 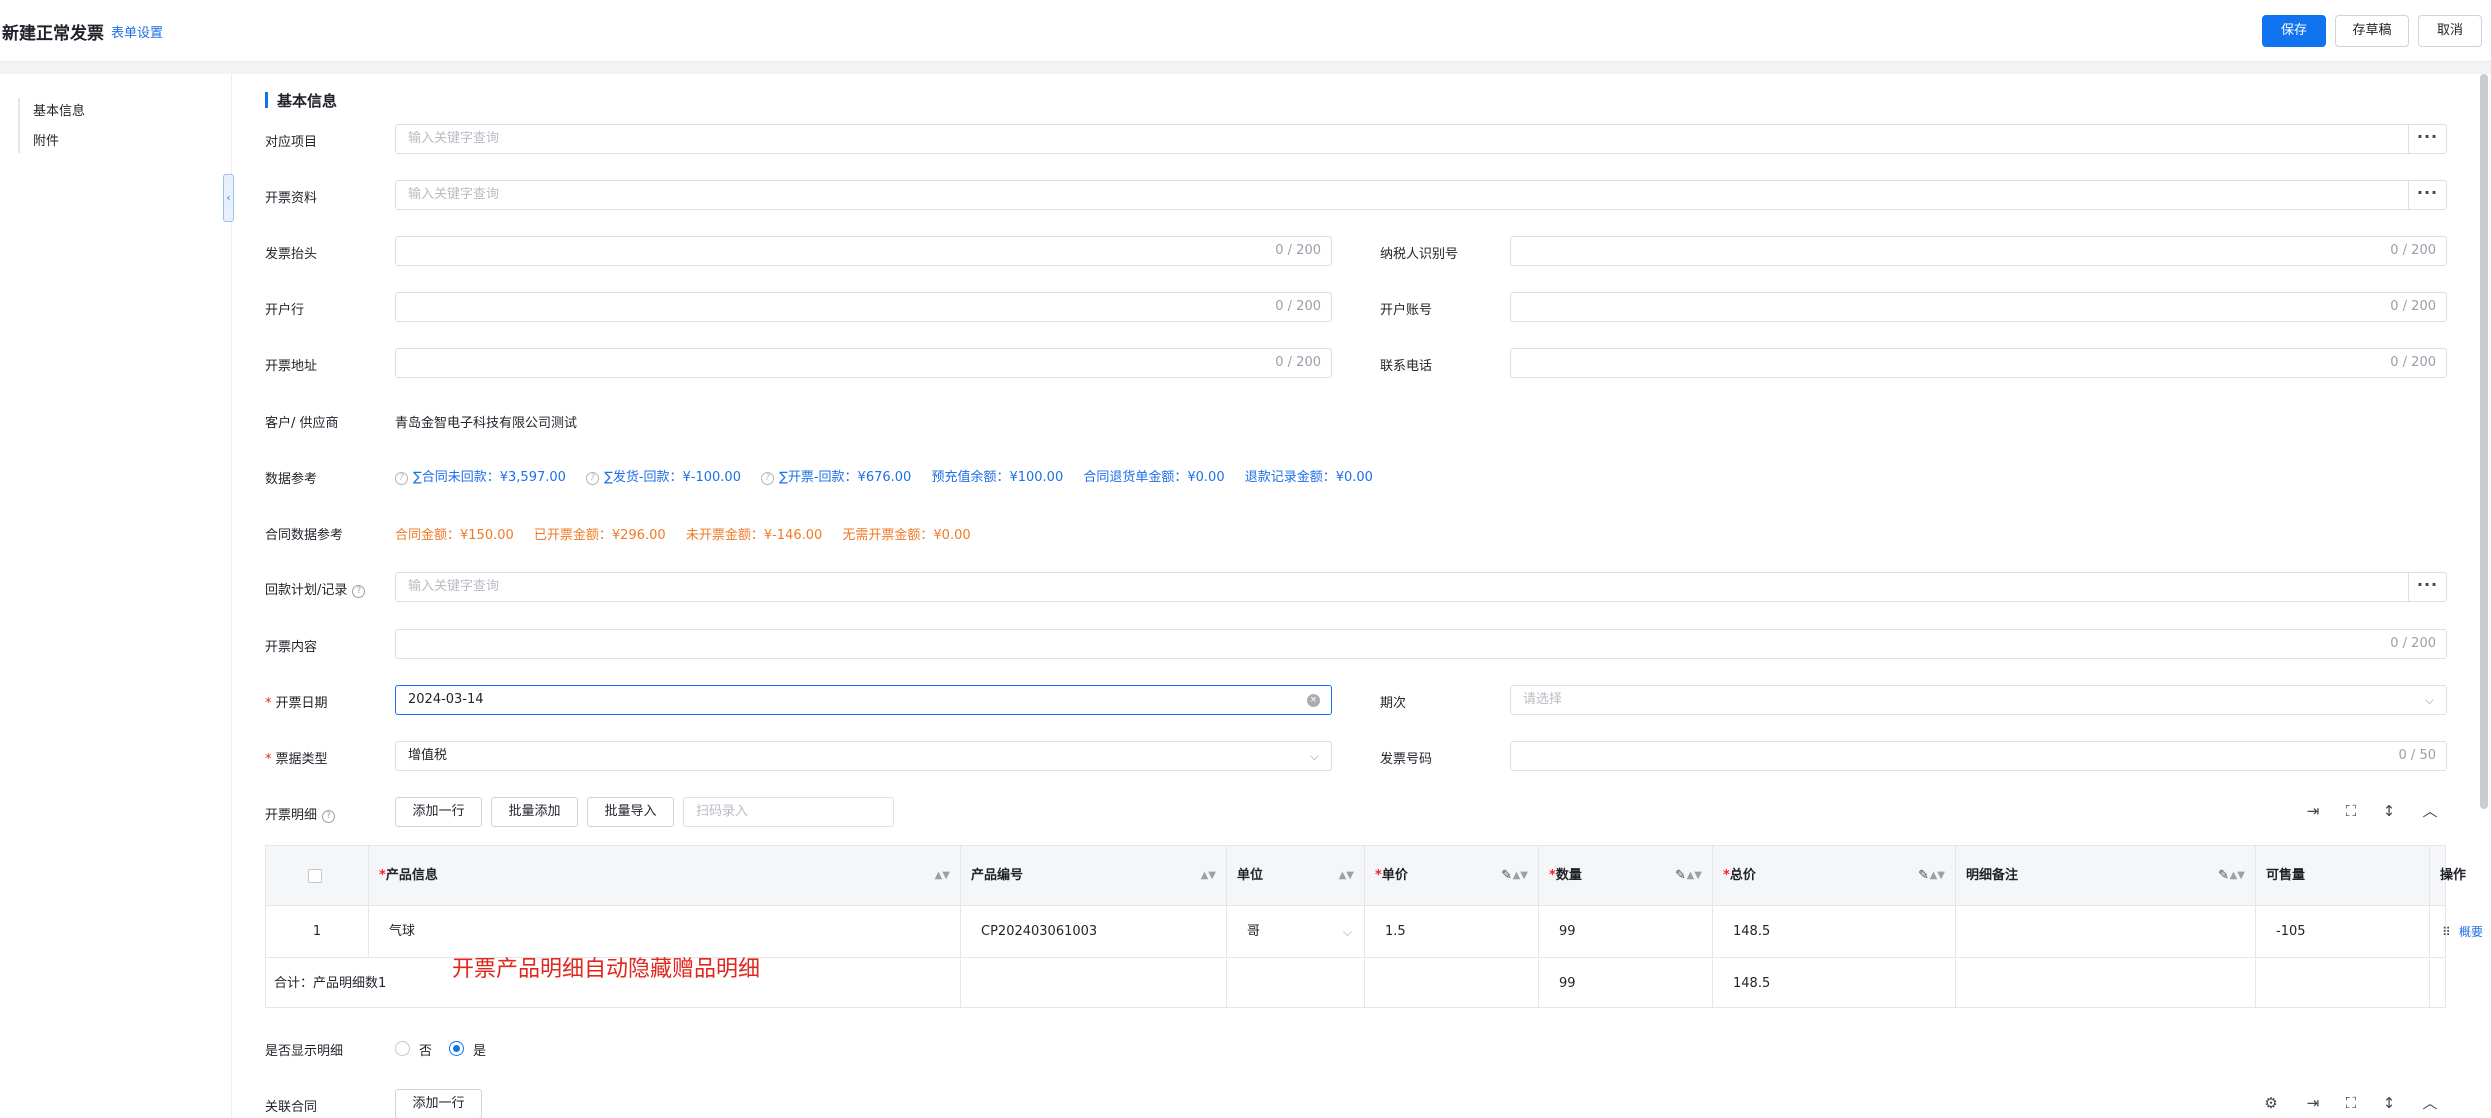 What do you see at coordinates (456, 1048) in the screenshot?
I see `radio-yes` at bounding box center [456, 1048].